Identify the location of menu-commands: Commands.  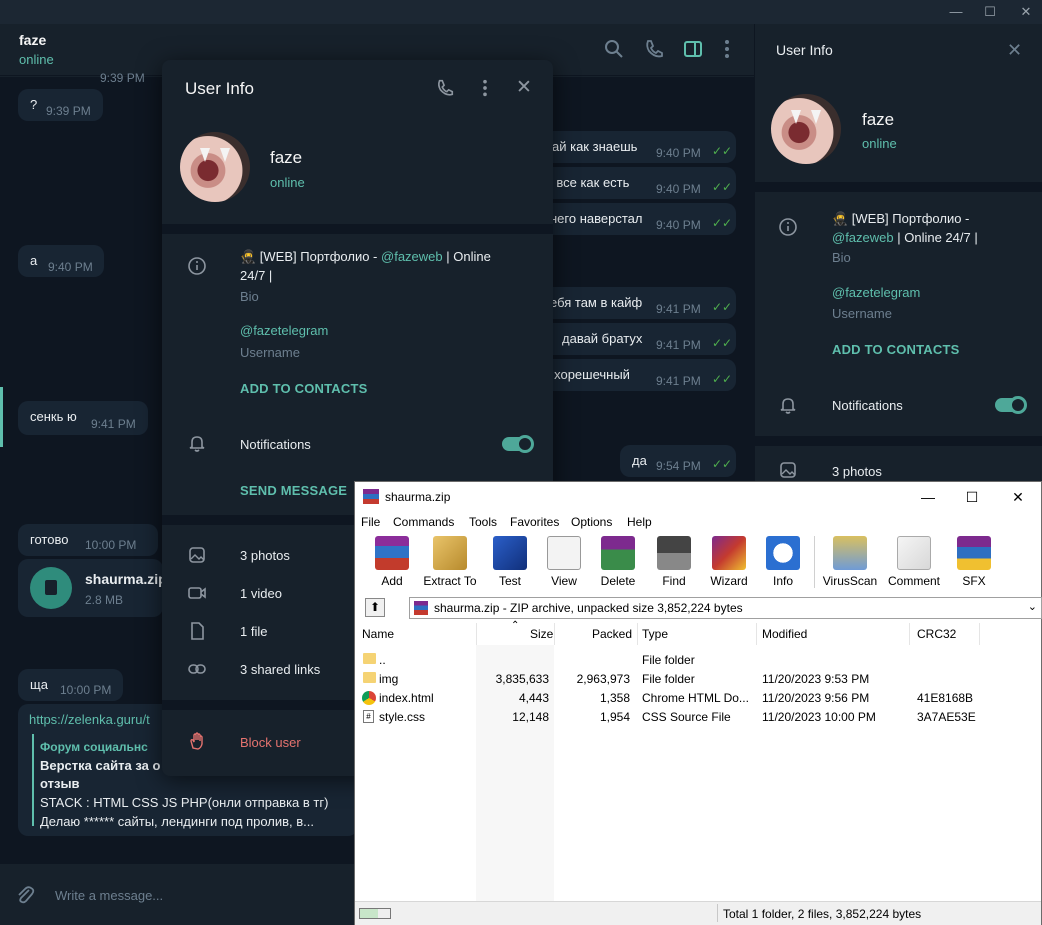
(423, 522).